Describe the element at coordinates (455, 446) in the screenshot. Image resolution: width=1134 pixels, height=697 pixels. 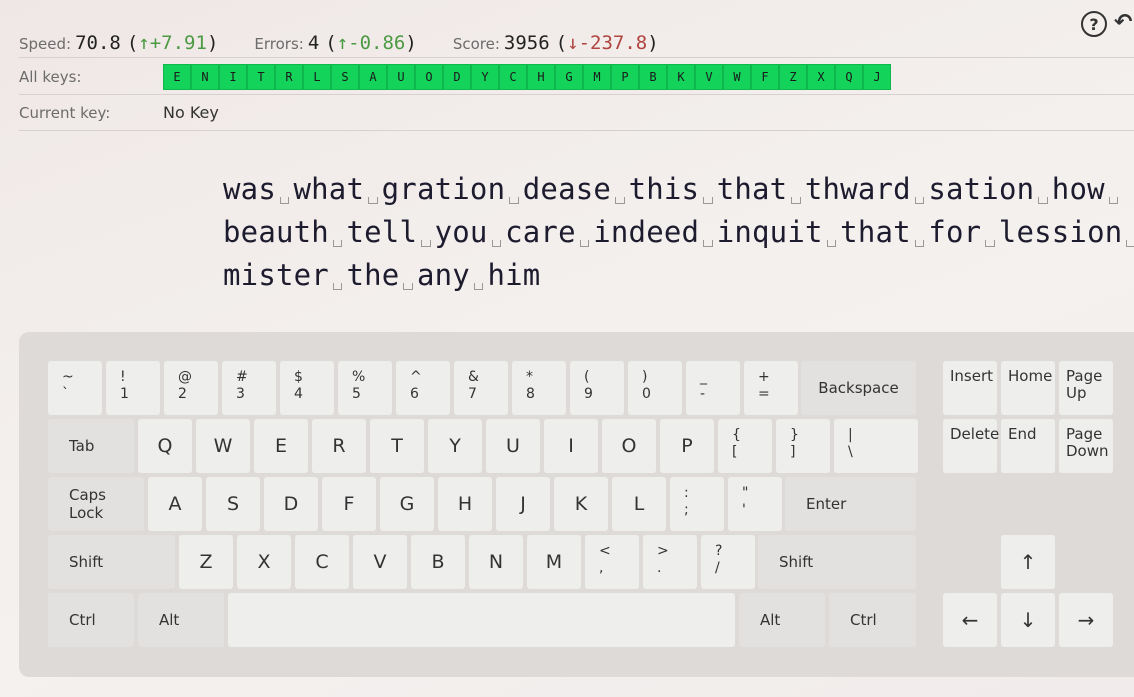
I see `key-y: Y` at that location.